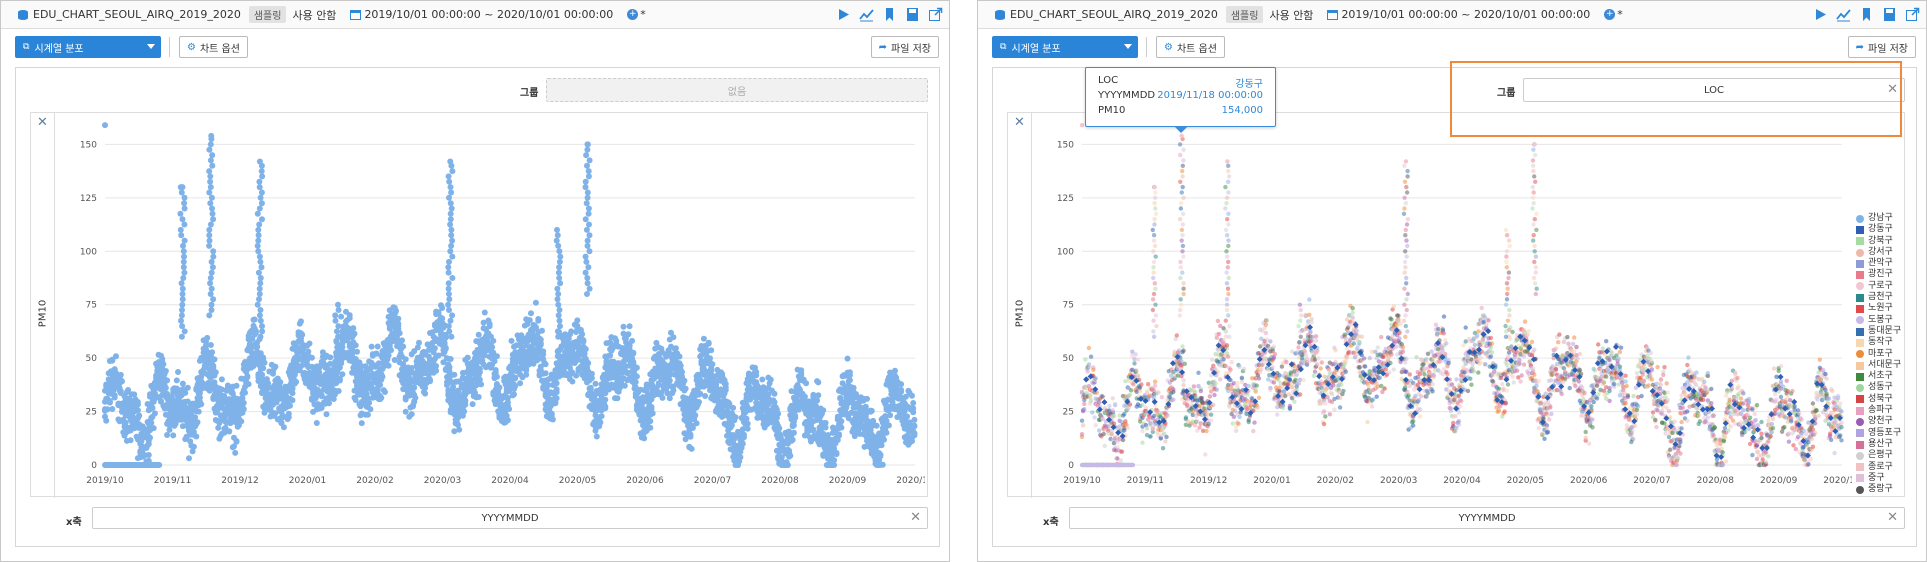 Image resolution: width=1927 pixels, height=562 pixels. I want to click on x-tick-label: 2019/10, so click(105, 481).